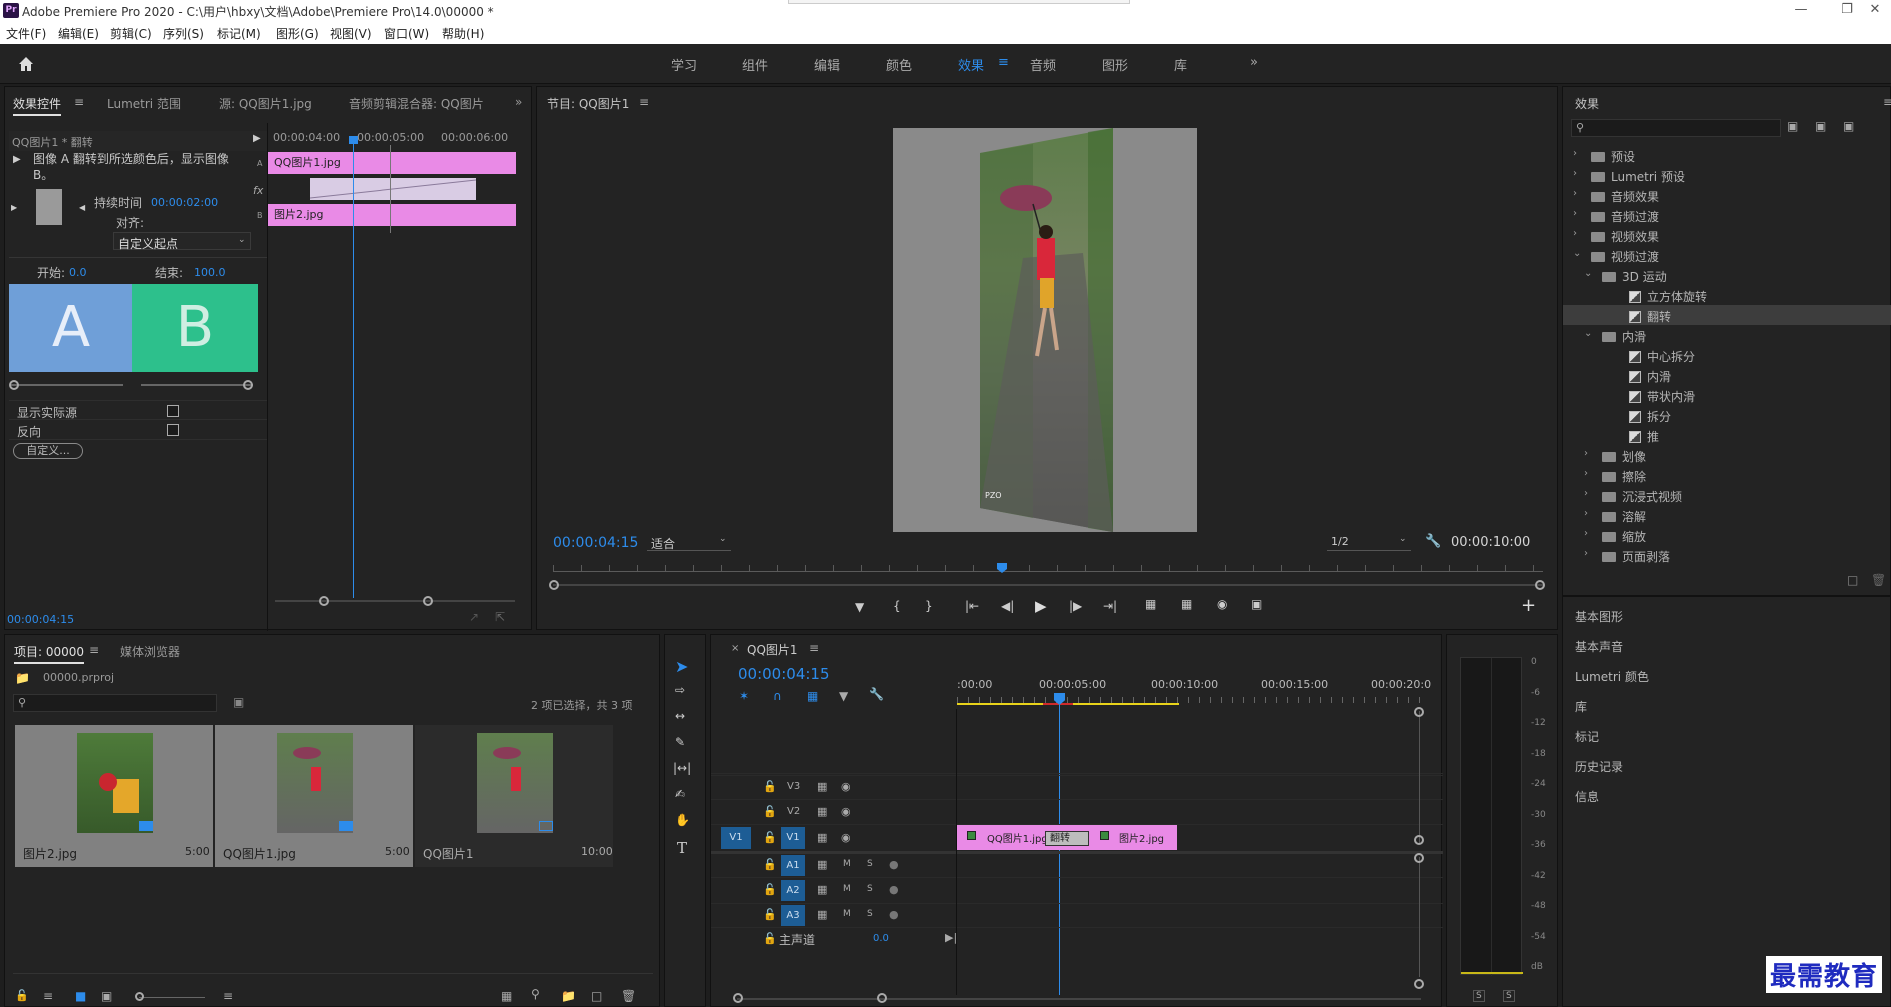 The height and width of the screenshot is (1007, 1891). What do you see at coordinates (882, 998) in the screenshot?
I see `h-scroll-handle-right` at bounding box center [882, 998].